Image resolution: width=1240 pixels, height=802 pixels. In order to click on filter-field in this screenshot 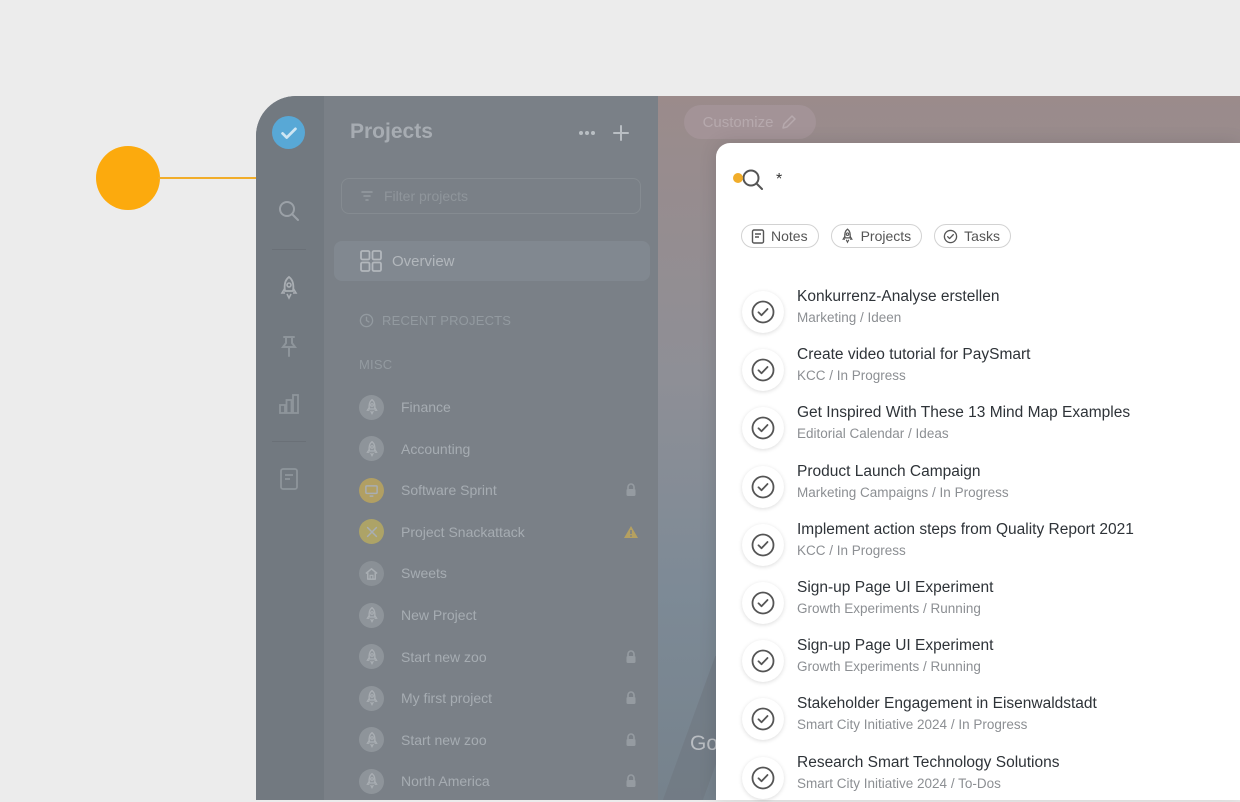, I will do `click(491, 196)`.